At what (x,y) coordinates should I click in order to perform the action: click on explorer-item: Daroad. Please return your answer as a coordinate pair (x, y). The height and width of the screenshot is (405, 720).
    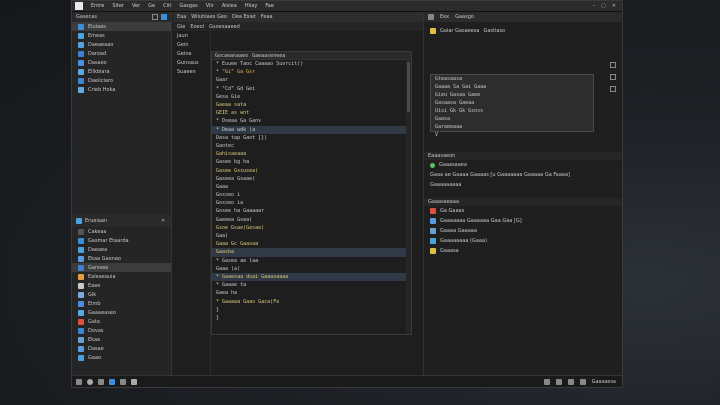
    Looking at the image, I should click on (121, 53).